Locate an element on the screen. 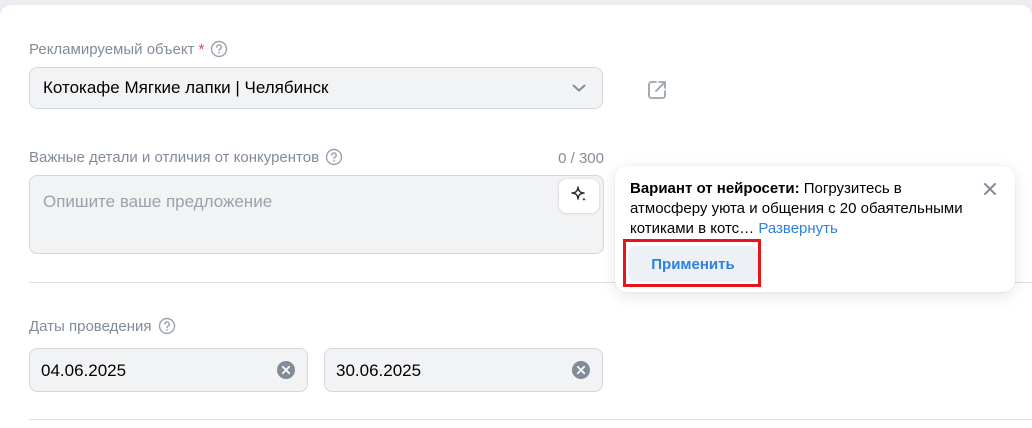  details-textarea: Опишите ваше предложение is located at coordinates (316, 214).